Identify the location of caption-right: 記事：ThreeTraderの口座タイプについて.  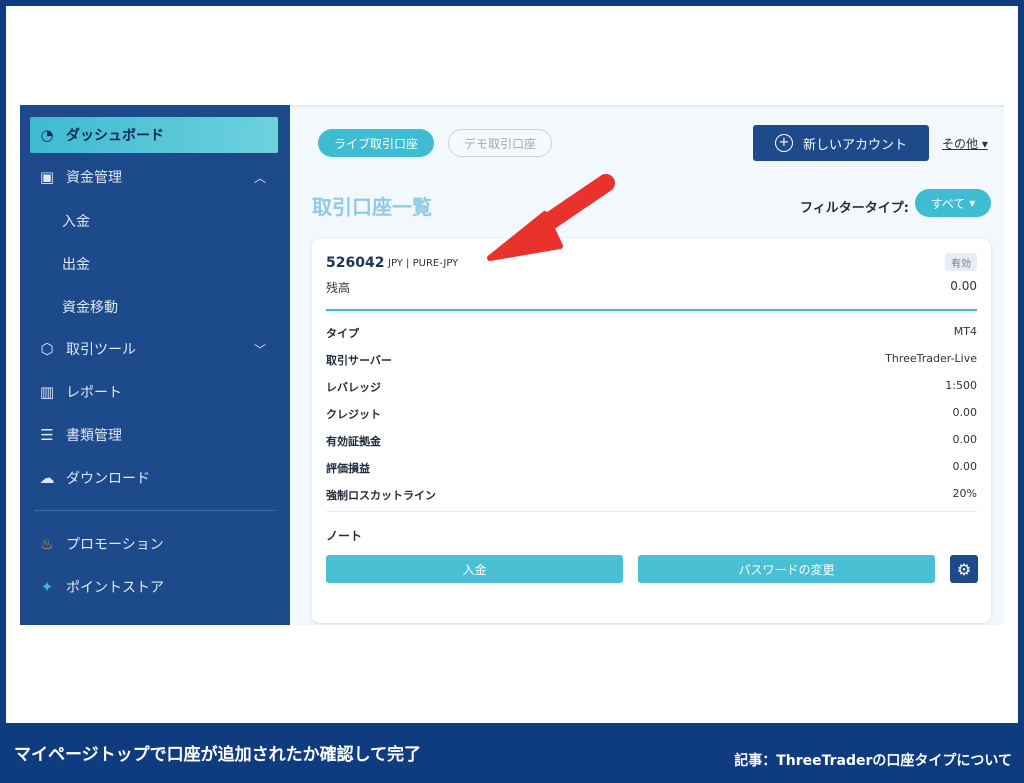
(873, 761).